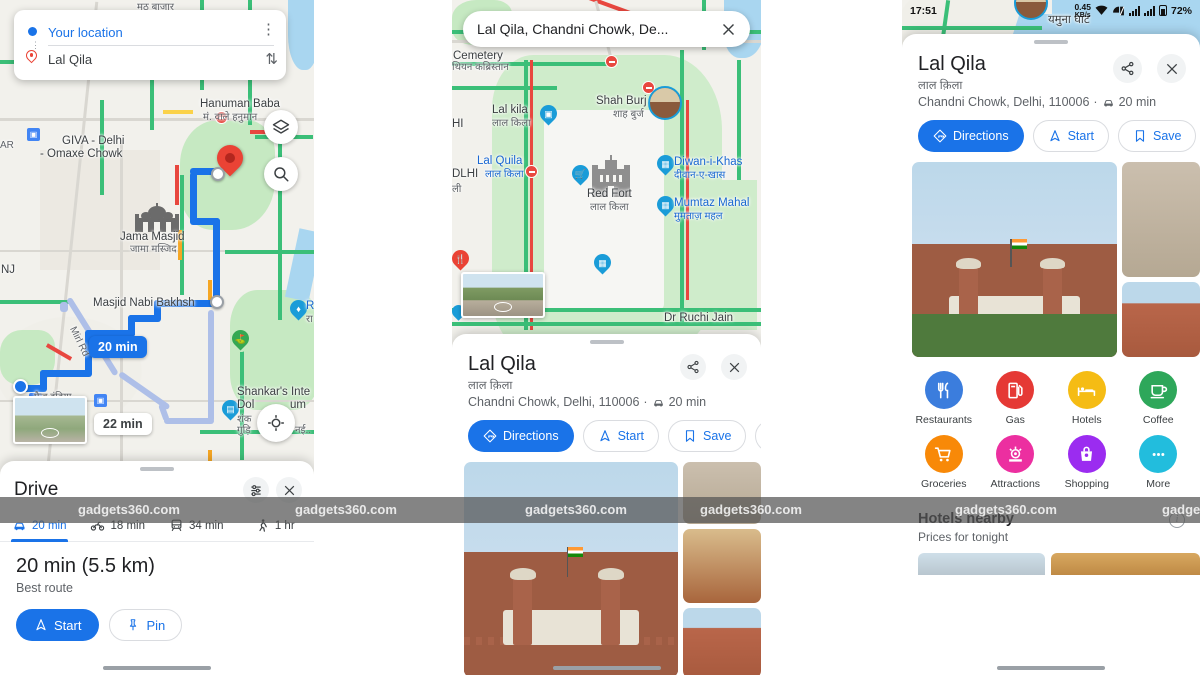 Image resolution: width=1200 pixels, height=675 pixels. I want to click on map-label: Diwan-i-Khas, so click(708, 162).